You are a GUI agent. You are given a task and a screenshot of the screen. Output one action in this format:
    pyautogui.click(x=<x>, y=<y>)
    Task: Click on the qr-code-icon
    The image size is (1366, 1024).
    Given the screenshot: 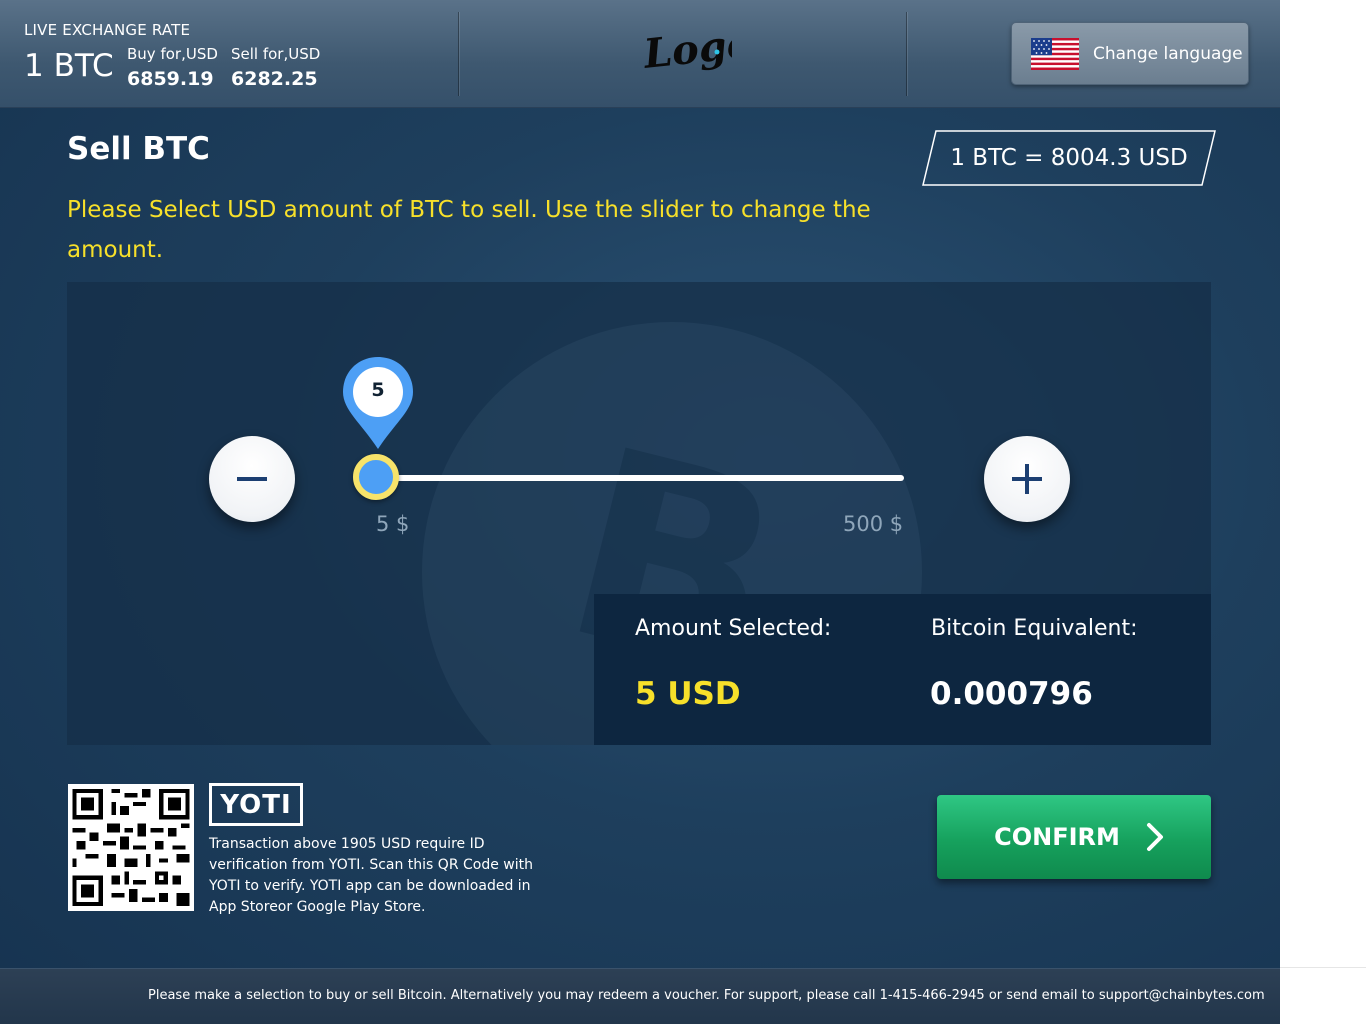 What is the action you would take?
    pyautogui.click(x=131, y=847)
    